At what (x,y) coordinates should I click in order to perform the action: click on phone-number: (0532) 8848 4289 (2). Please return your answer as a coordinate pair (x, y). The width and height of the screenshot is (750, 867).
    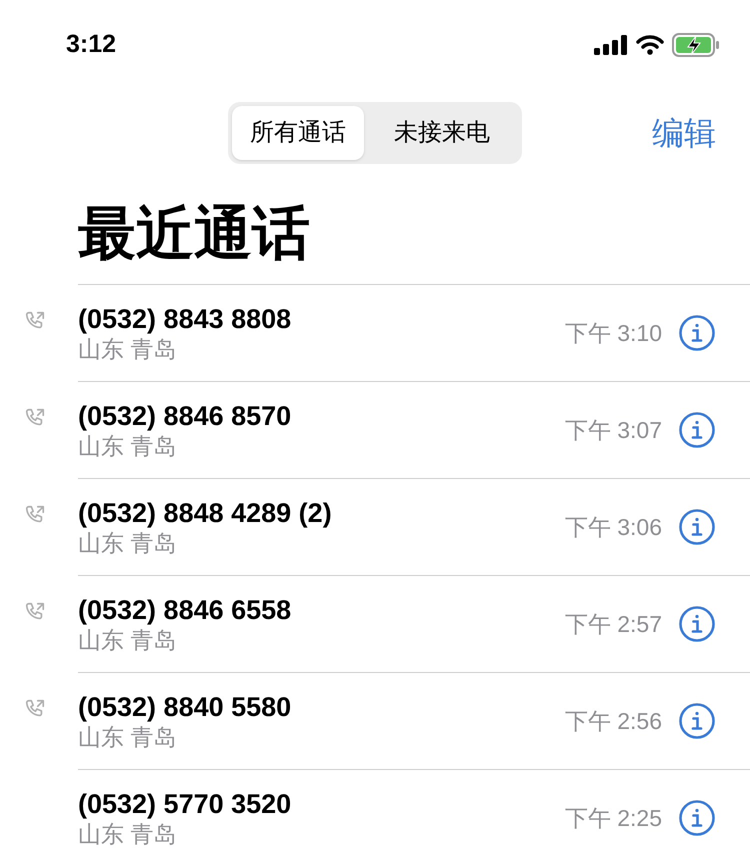
    Looking at the image, I should click on (321, 513).